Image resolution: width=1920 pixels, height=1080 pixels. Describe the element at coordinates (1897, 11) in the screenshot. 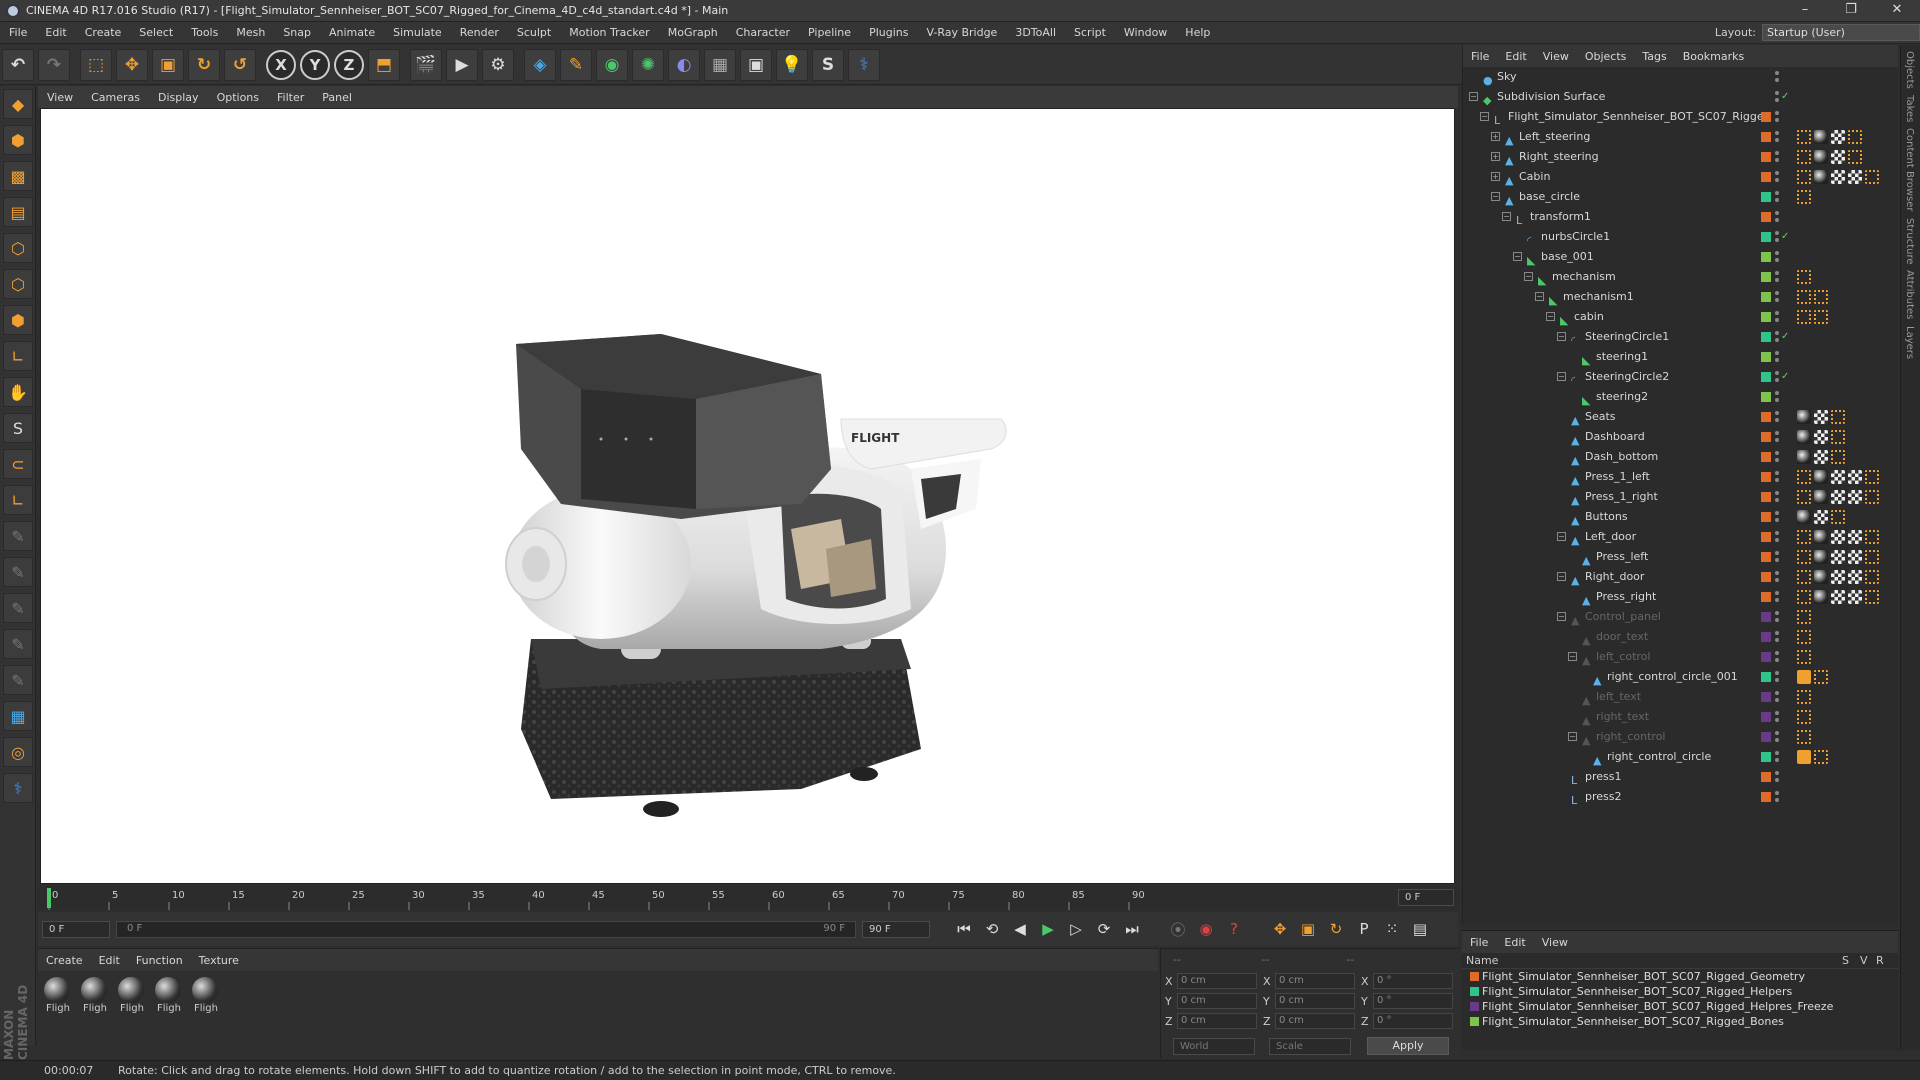

I see `close-button: ✕` at that location.